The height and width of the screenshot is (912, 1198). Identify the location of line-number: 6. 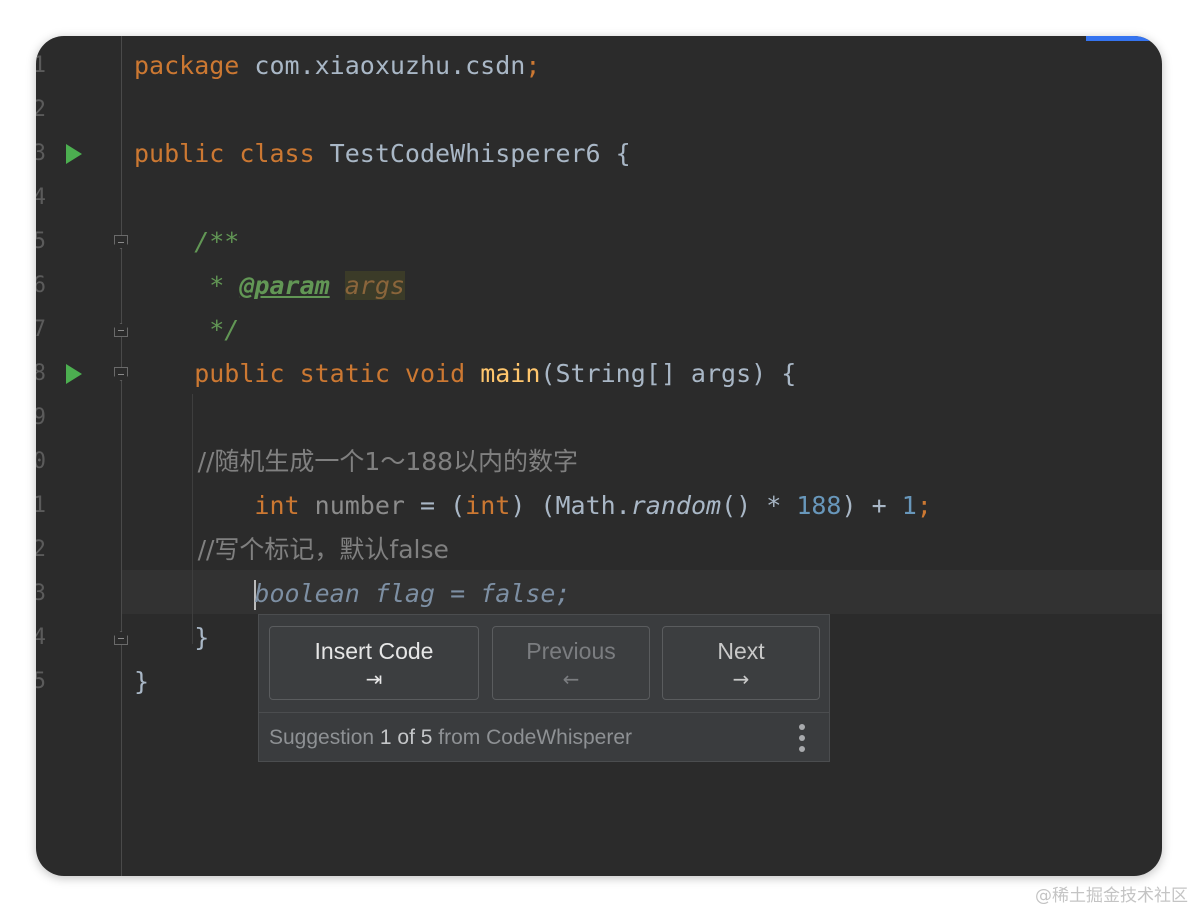
(41, 285).